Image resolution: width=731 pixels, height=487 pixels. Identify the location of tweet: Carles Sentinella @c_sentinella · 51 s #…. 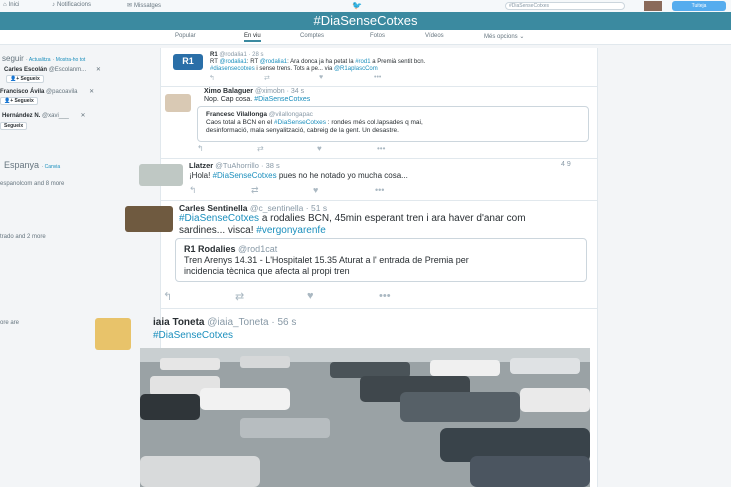
(361, 254).